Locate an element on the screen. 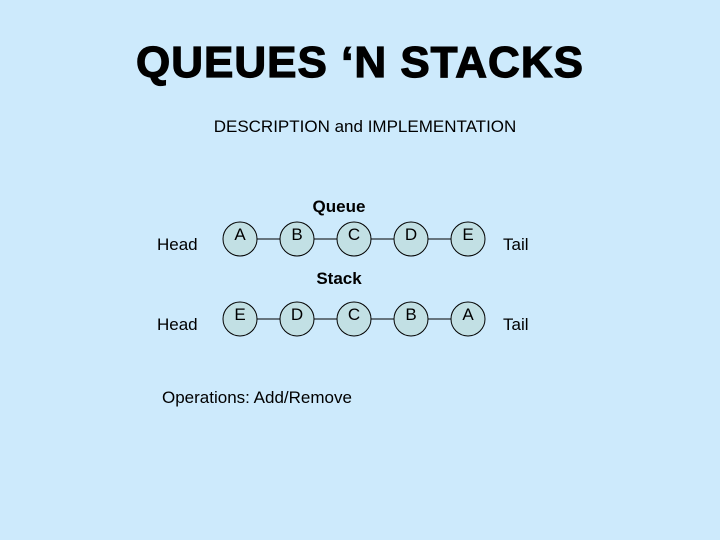 The image size is (720, 540). queue-node-label: B is located at coordinates (296, 234).